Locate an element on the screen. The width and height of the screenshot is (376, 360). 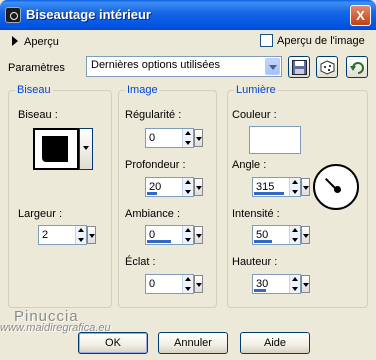
light-color-swatch is located at coordinates (275, 140).